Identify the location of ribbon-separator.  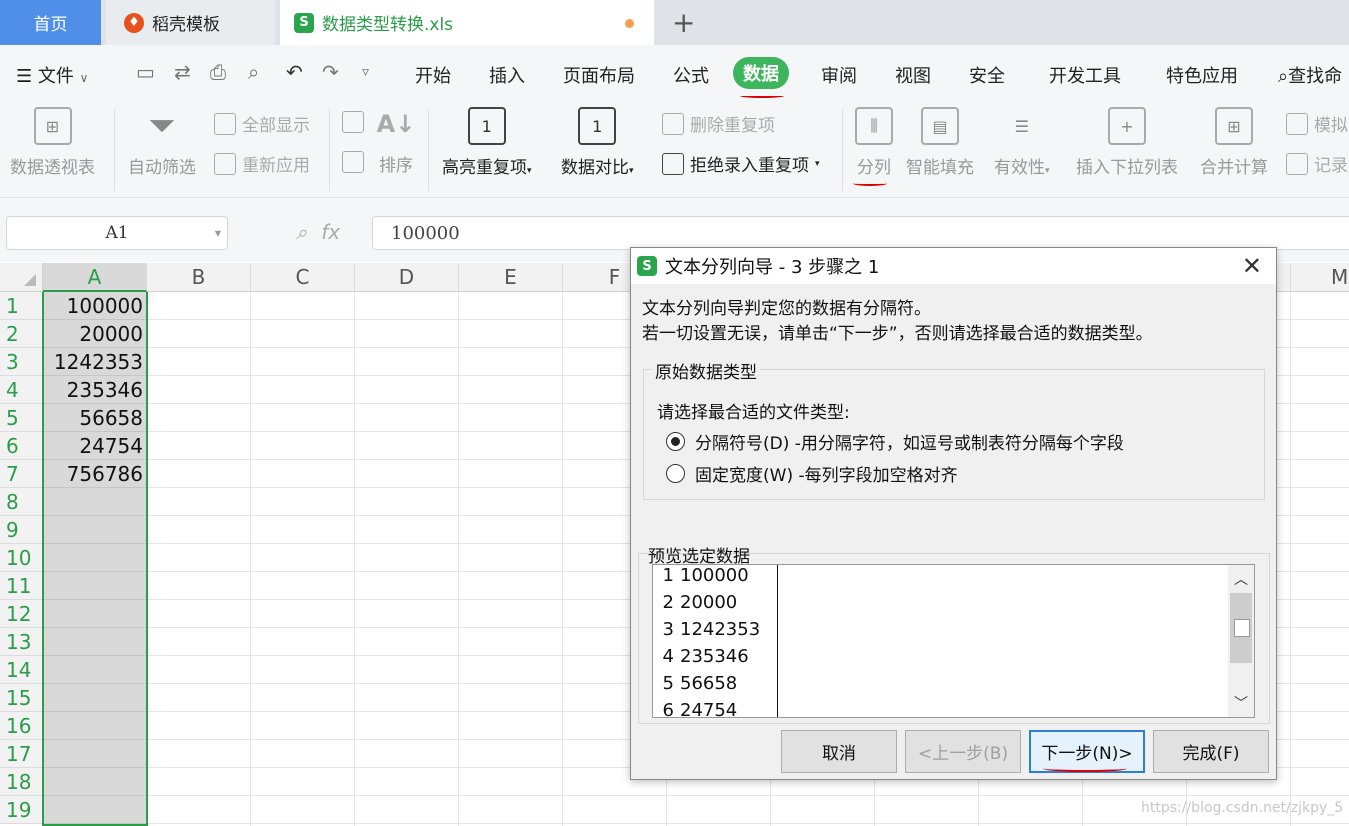
(329, 150).